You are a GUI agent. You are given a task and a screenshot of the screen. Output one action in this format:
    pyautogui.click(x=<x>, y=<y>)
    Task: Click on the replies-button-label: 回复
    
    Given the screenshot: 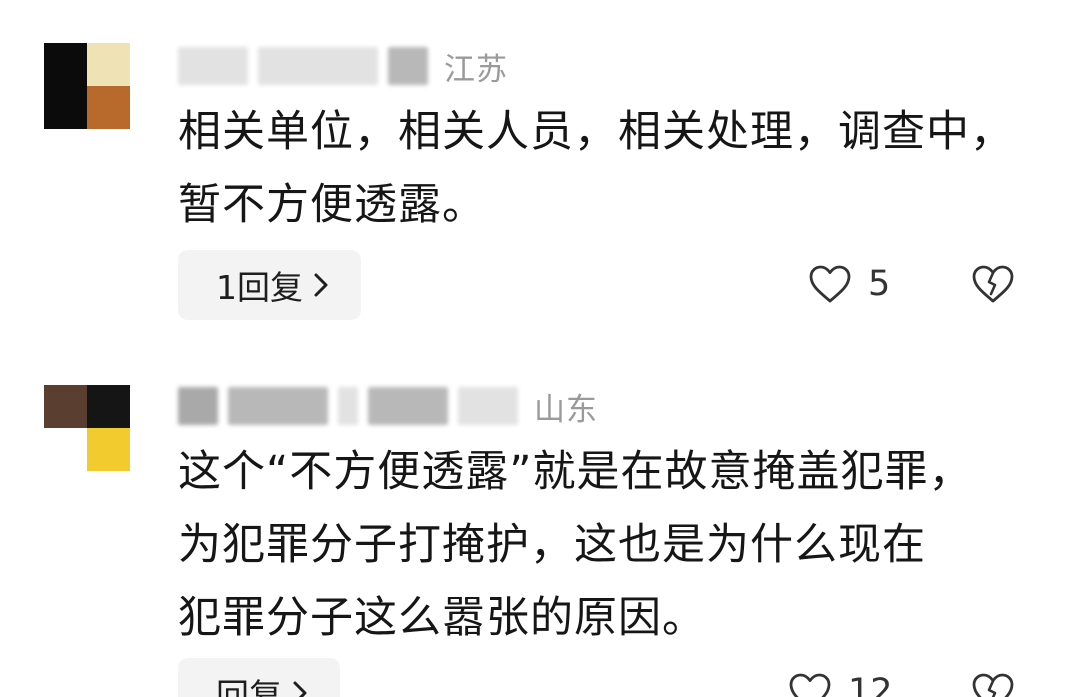 What is the action you would take?
    pyautogui.click(x=249, y=686)
    